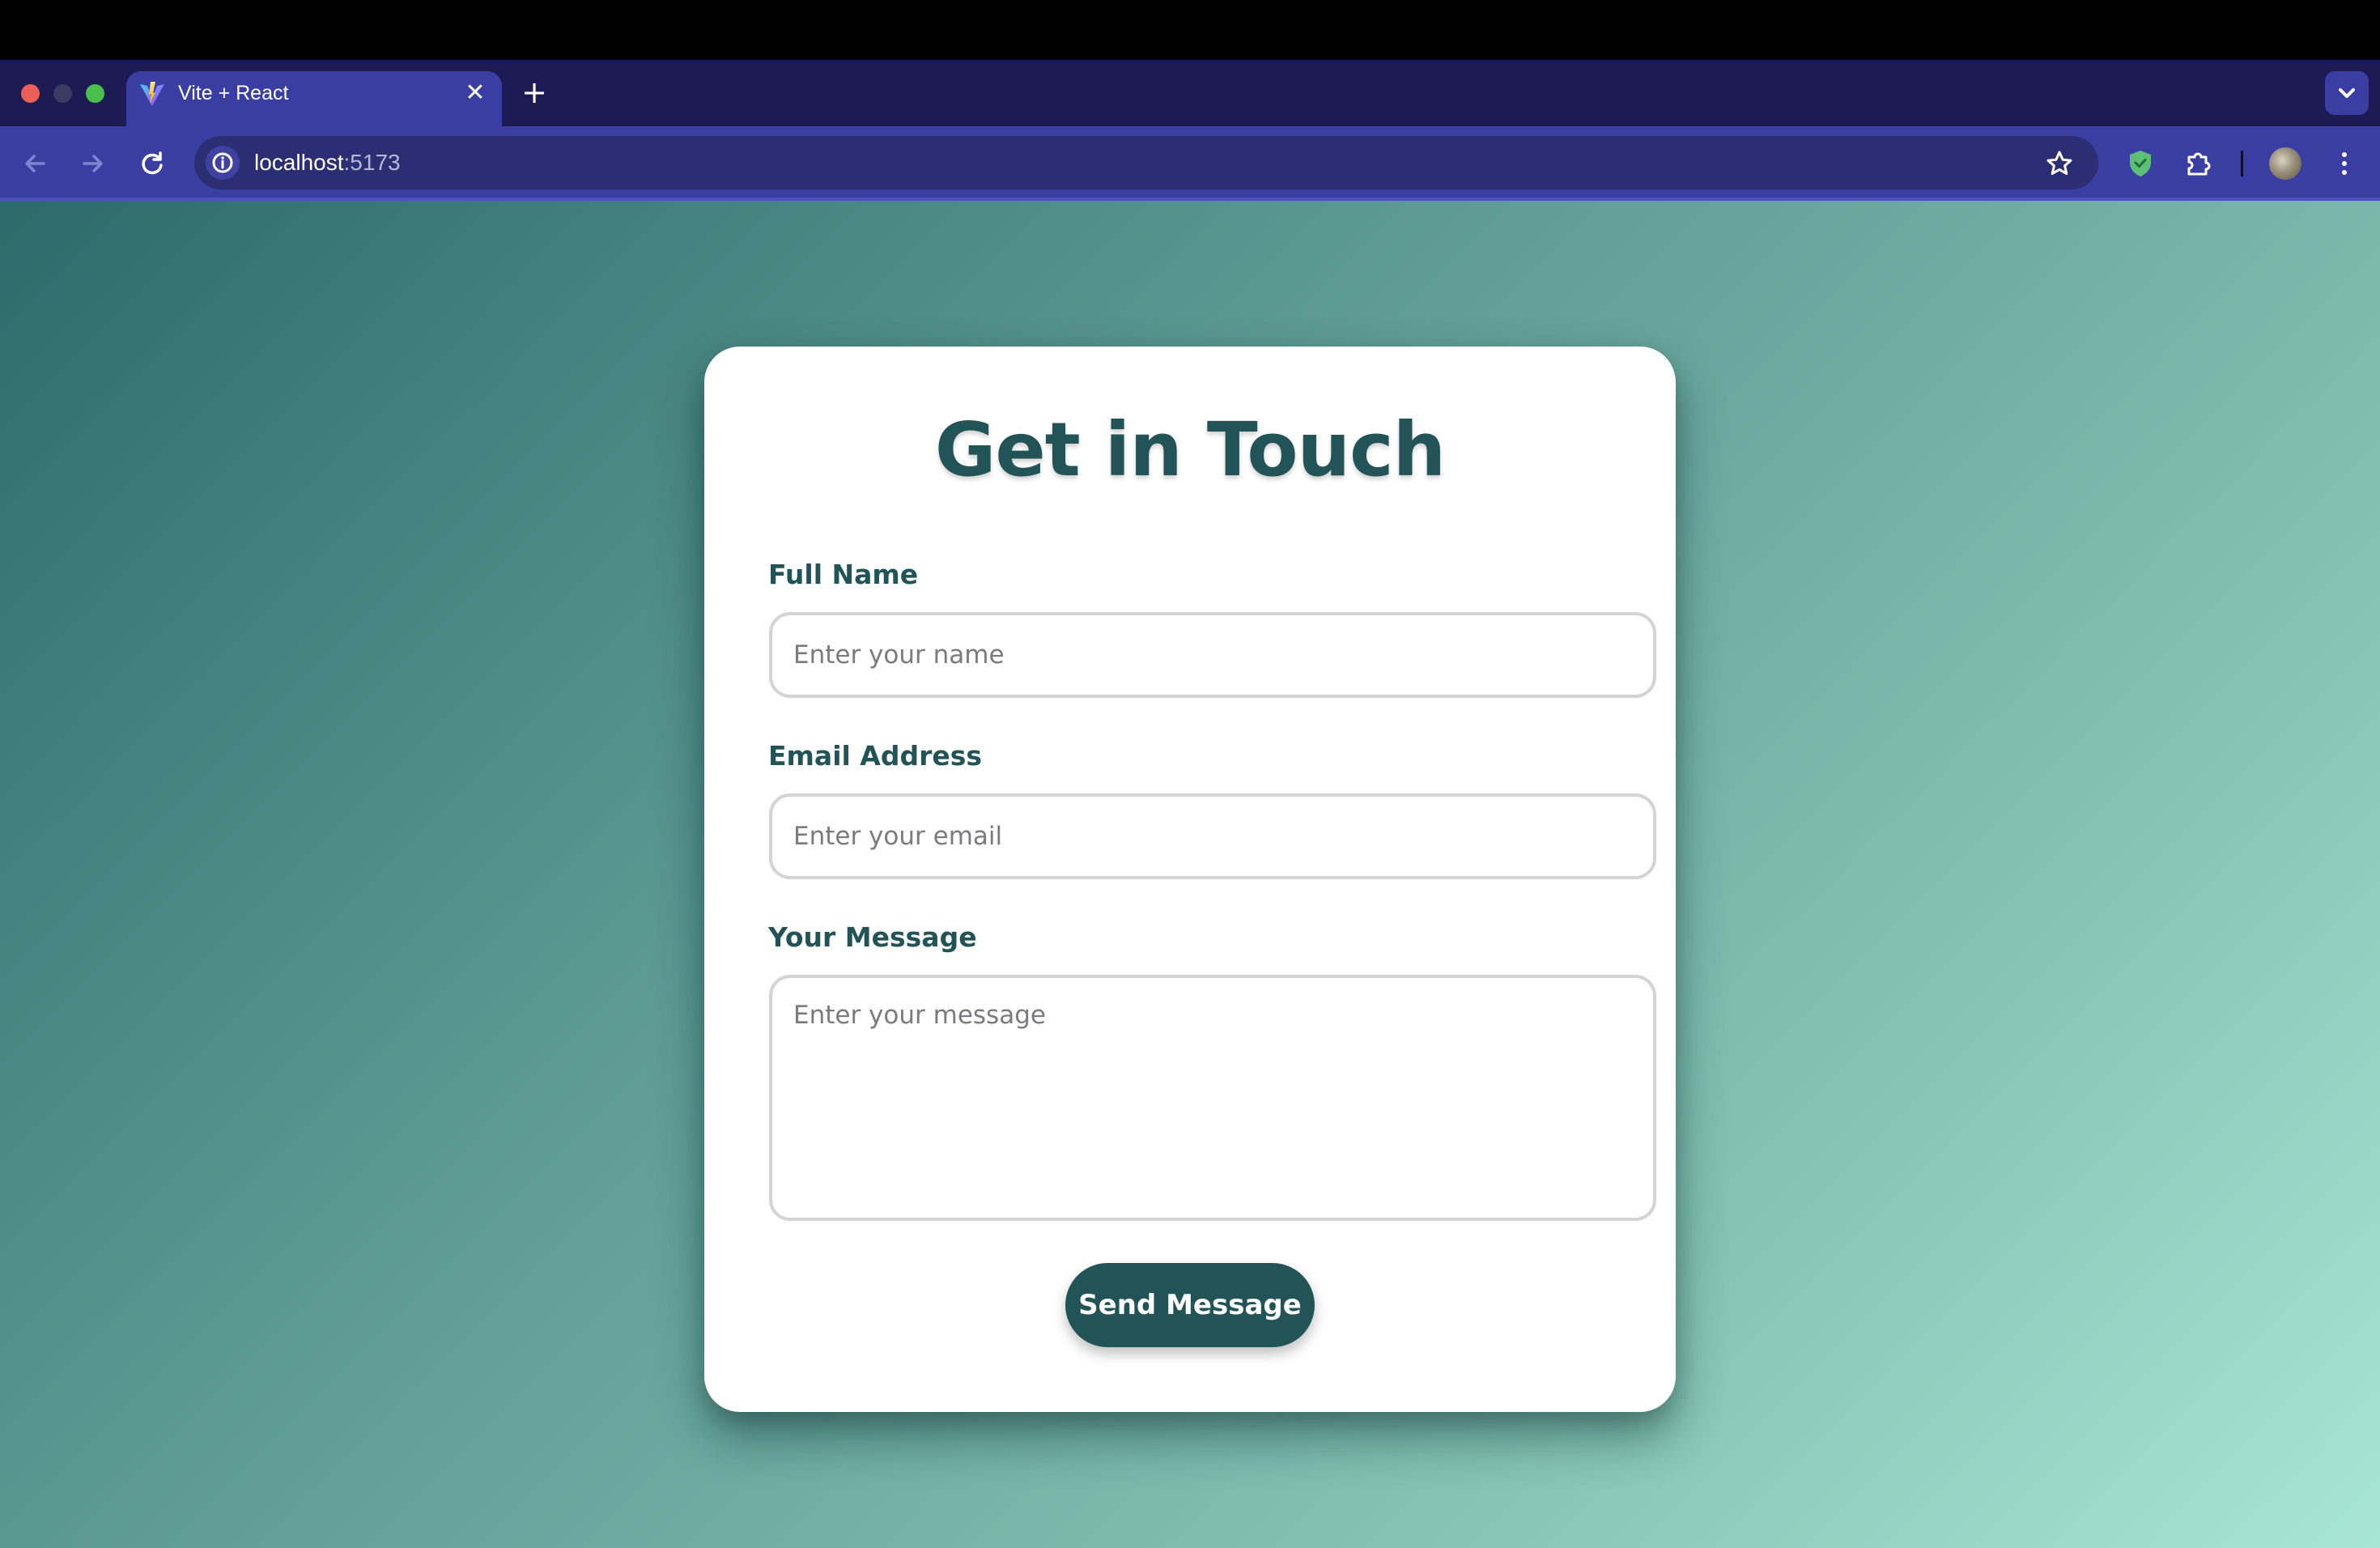  I want to click on tab-close-icon: ✕, so click(475, 93).